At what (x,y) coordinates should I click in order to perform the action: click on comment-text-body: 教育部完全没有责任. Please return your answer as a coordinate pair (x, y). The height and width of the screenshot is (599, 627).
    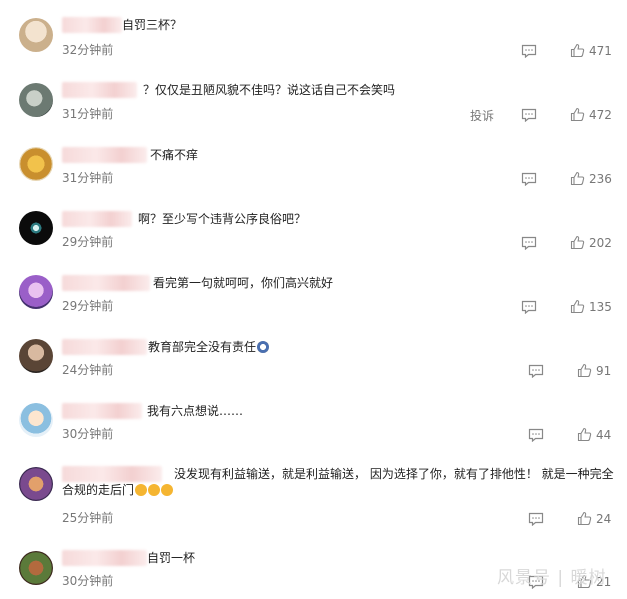
    Looking at the image, I should click on (202, 347).